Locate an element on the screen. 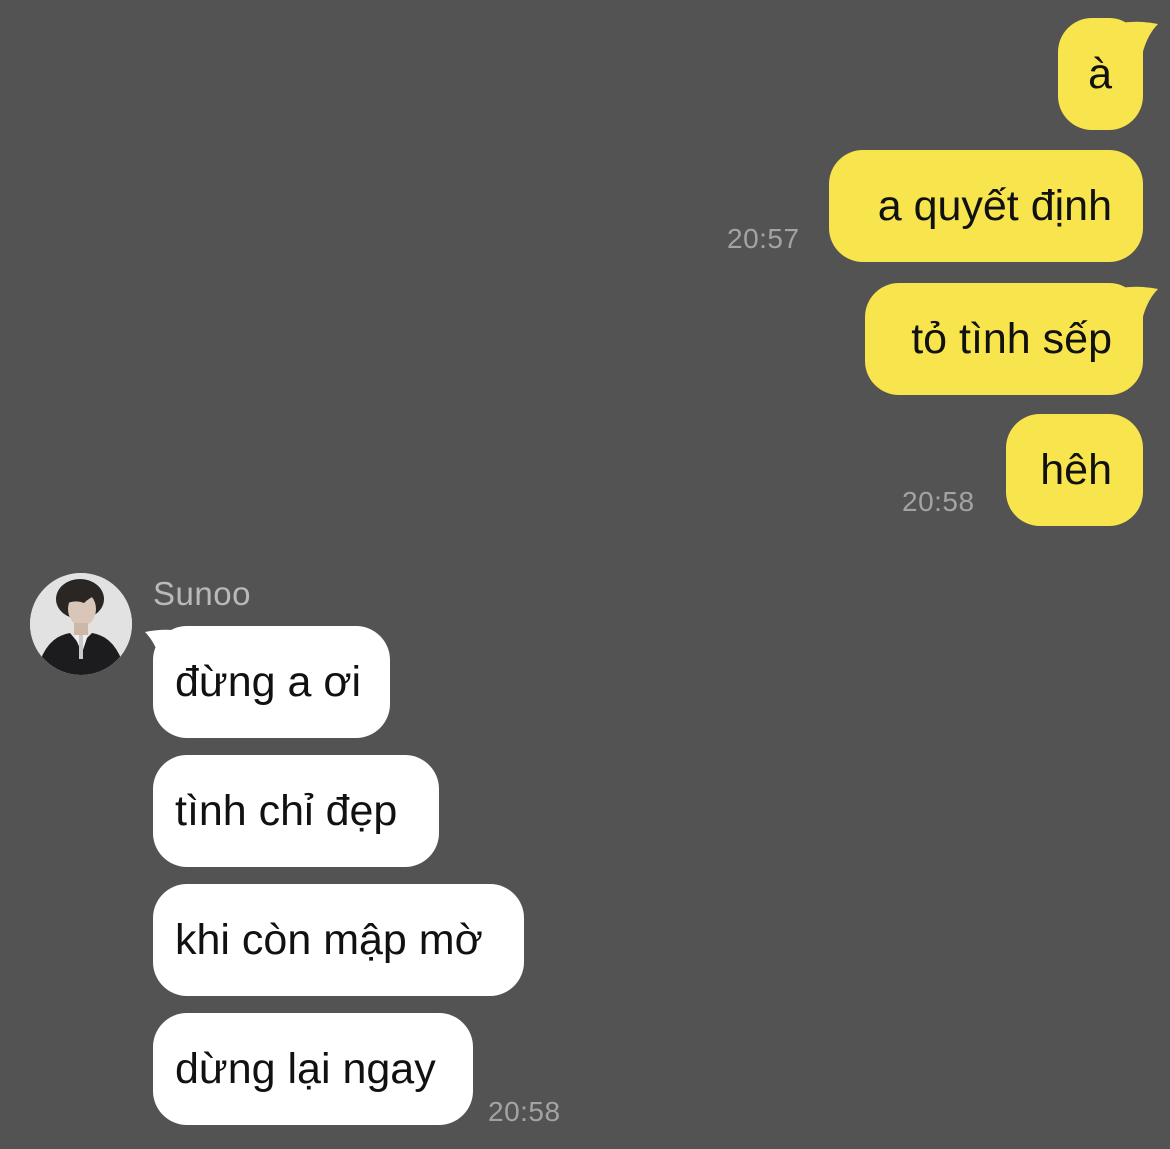 The image size is (1170, 1149). received-message-3: khi còn mập mờ is located at coordinates (338, 940).